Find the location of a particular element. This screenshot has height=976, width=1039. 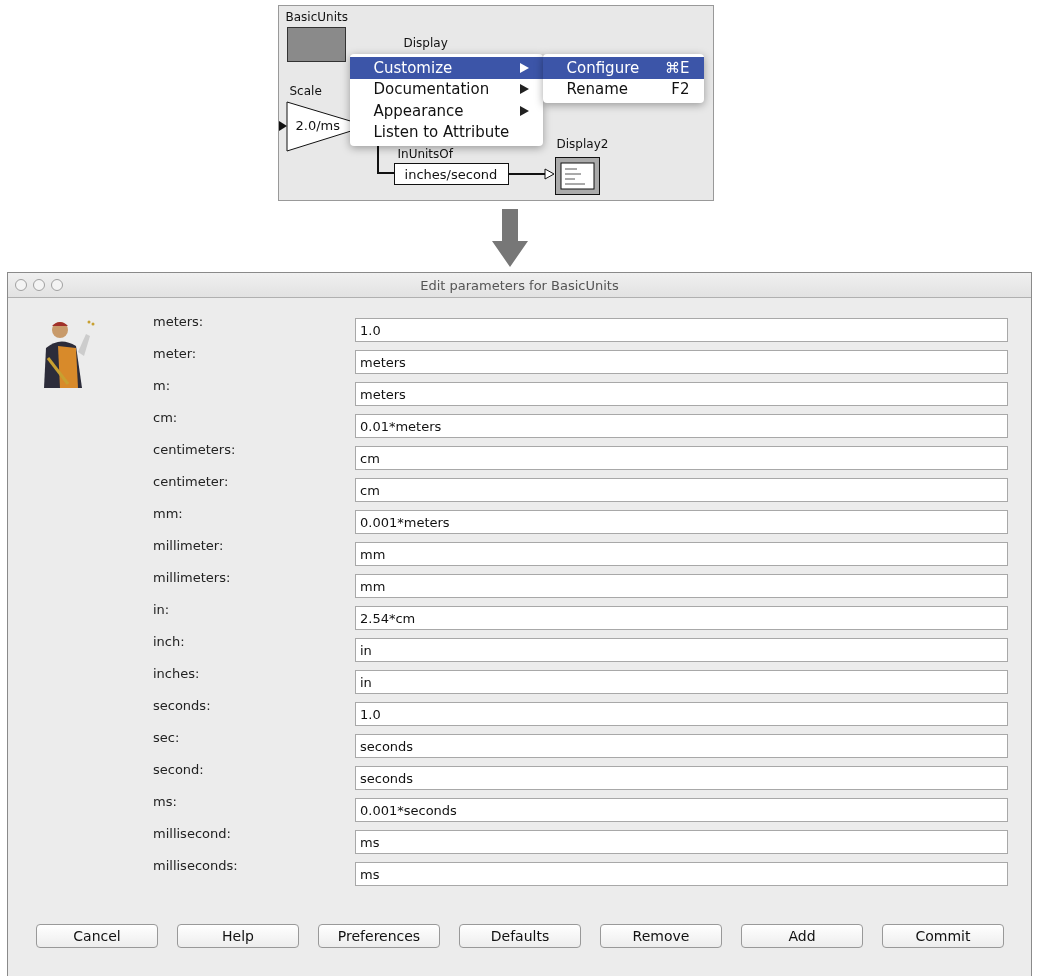

parameter-label: meters: is located at coordinates (179, 321).